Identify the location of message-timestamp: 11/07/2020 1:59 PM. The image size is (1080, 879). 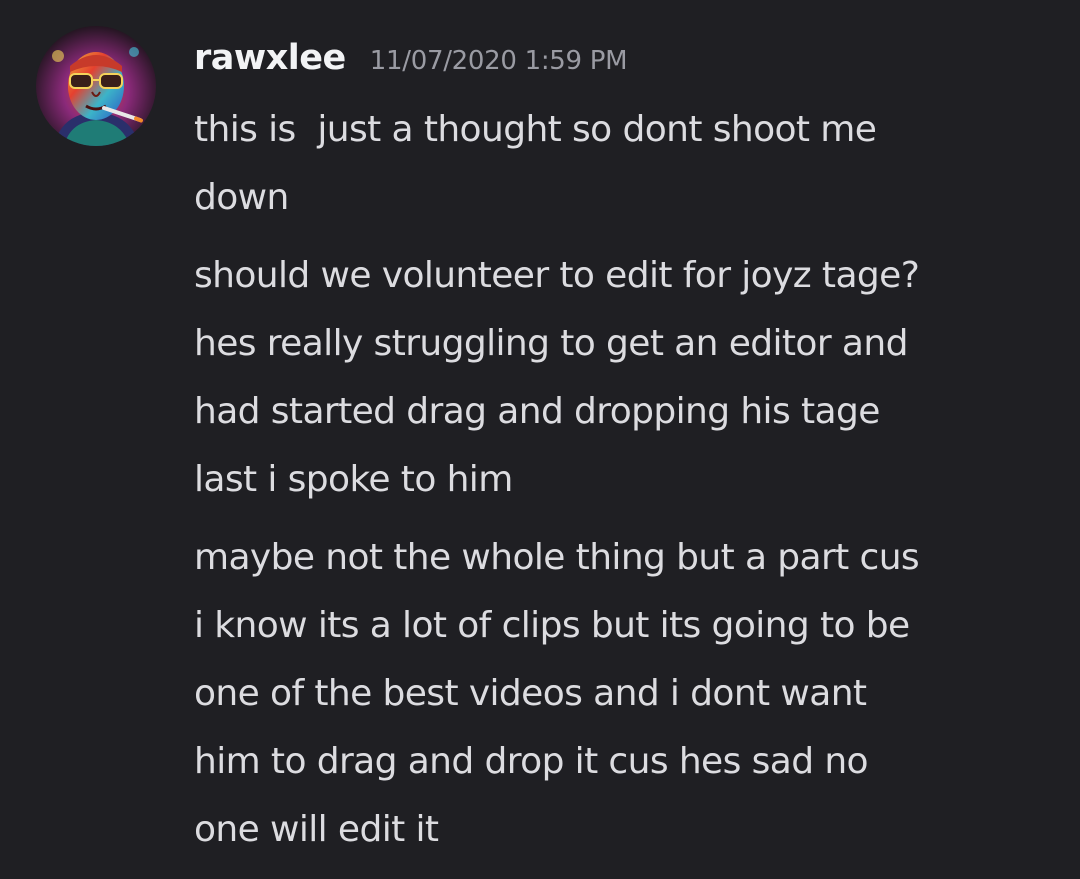
(498, 61).